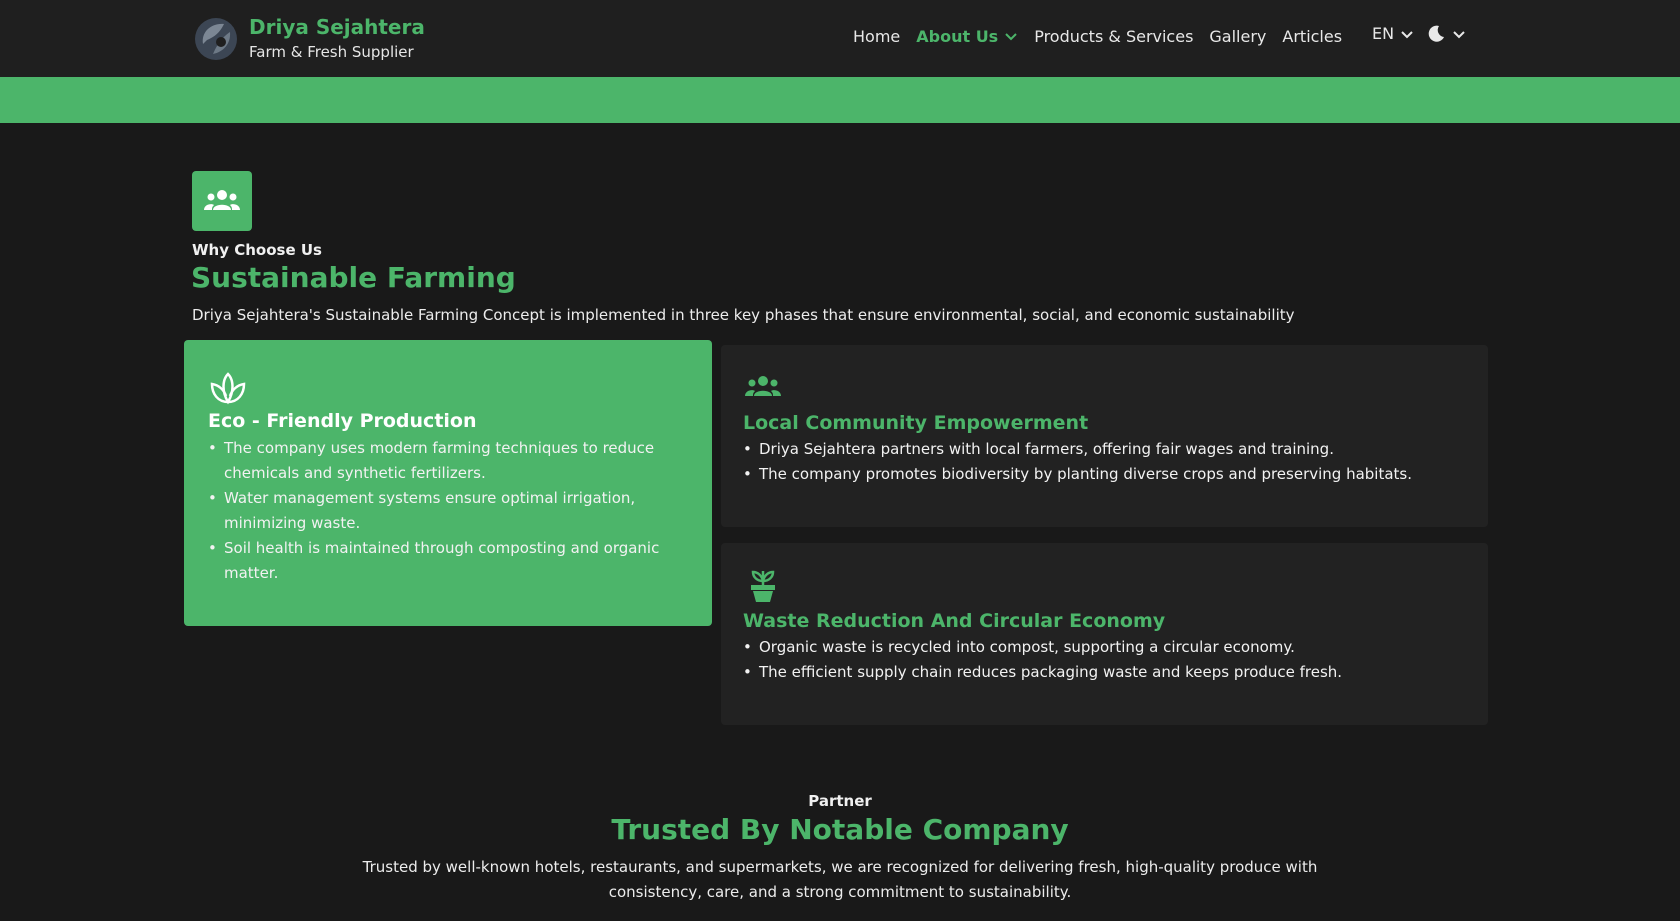 This screenshot has width=1680, height=921. I want to click on card-title: Waste Reduction And Circular Economy, so click(954, 621).